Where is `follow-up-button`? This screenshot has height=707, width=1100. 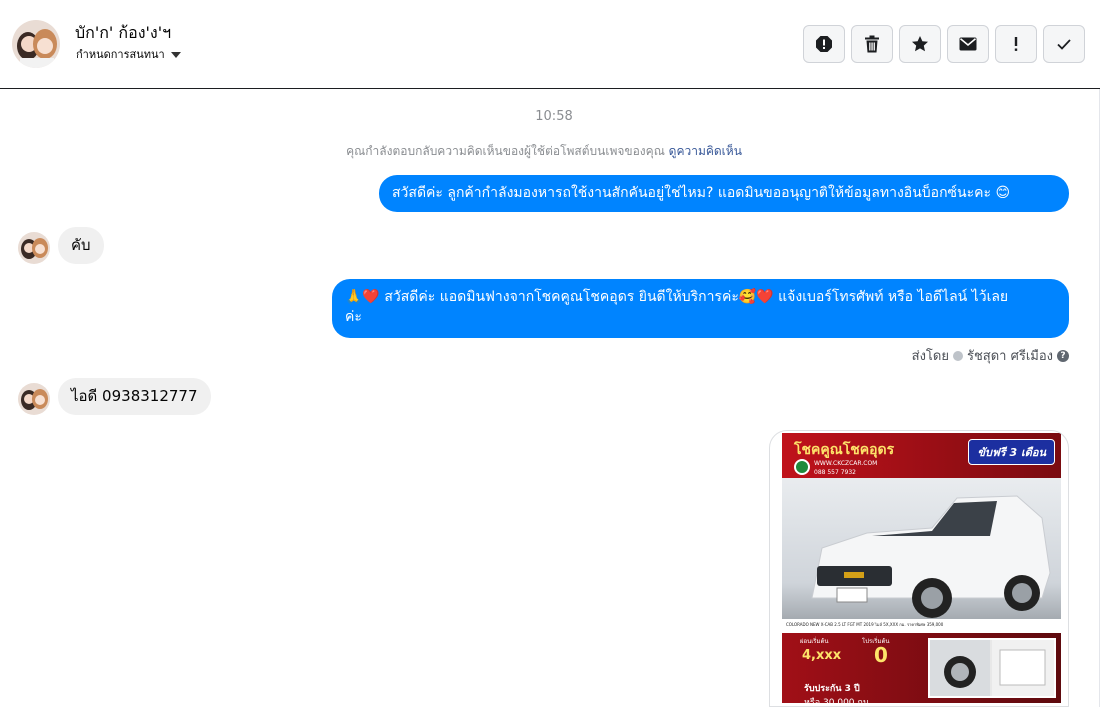
follow-up-button is located at coordinates (1016, 44).